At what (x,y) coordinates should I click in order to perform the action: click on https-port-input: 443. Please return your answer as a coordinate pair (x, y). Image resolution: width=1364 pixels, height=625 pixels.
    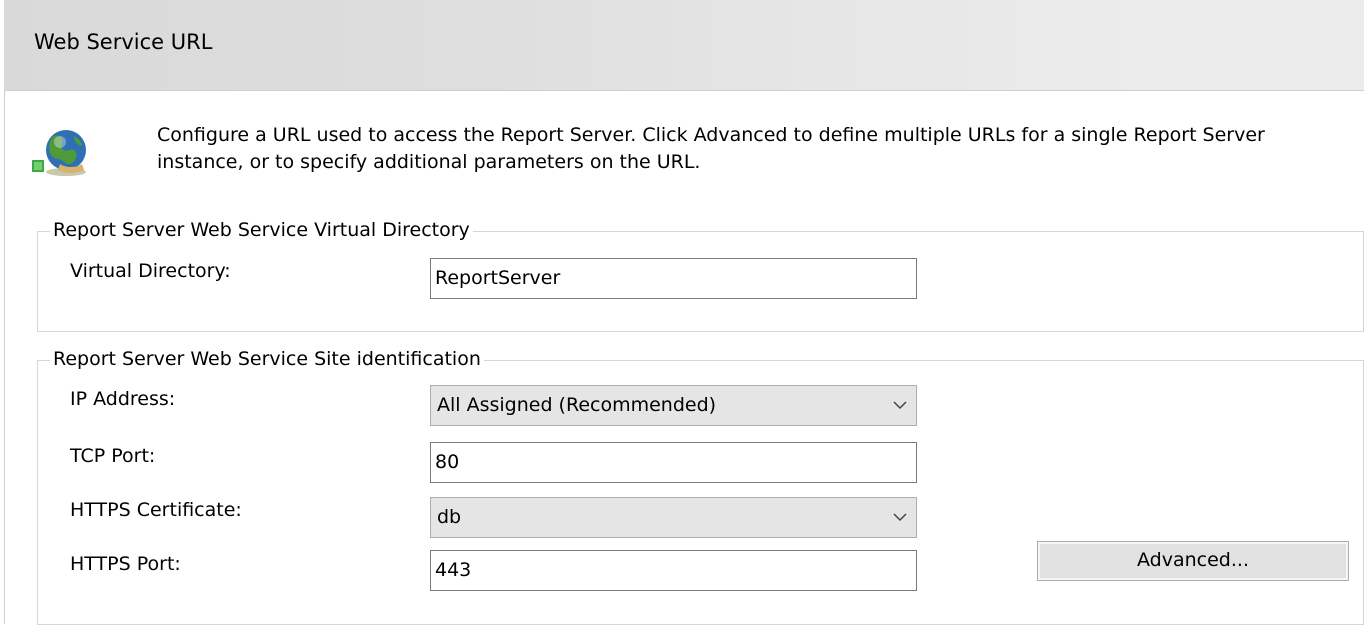
    Looking at the image, I should click on (673, 570).